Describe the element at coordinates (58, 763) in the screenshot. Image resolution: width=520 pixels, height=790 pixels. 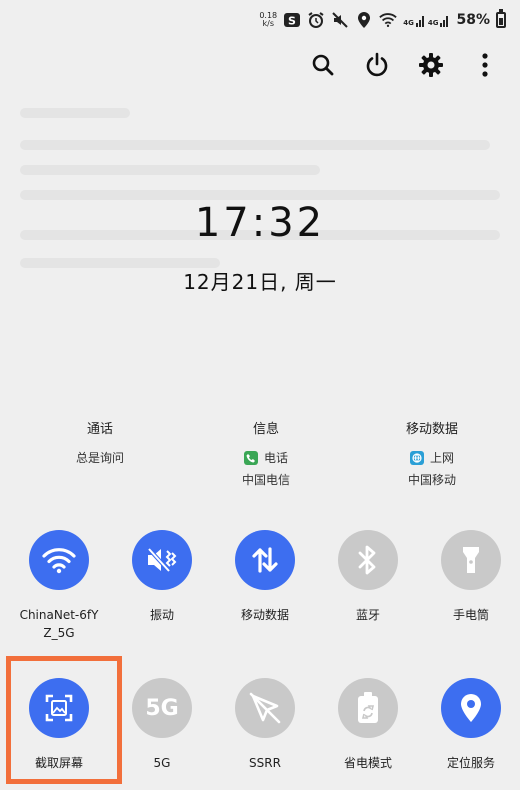
I see `tile-screenshot-label: 截取屏幕` at that location.